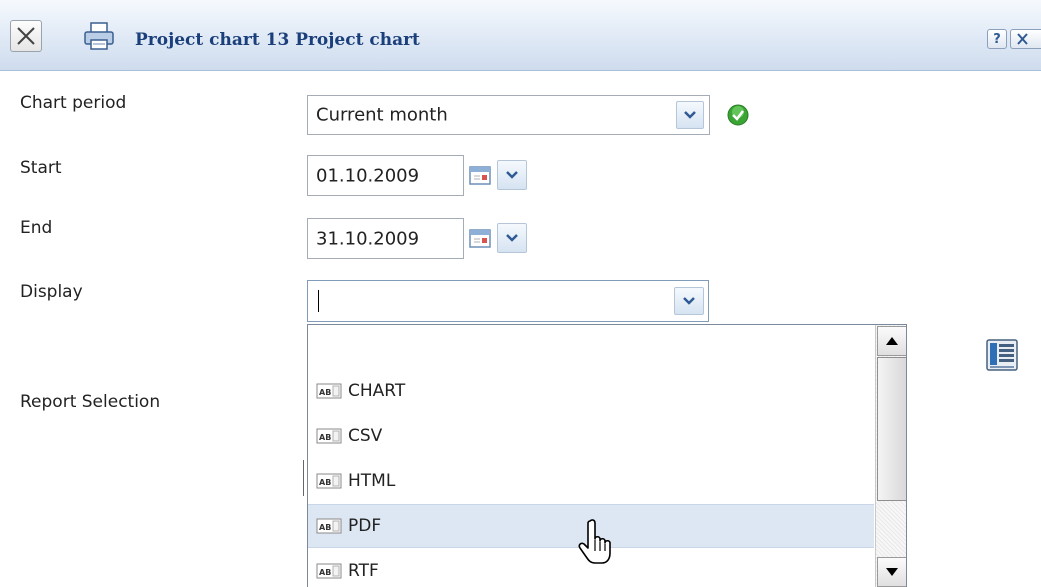 Image resolution: width=1041 pixels, height=587 pixels. I want to click on end-dropdown-button, so click(512, 238).